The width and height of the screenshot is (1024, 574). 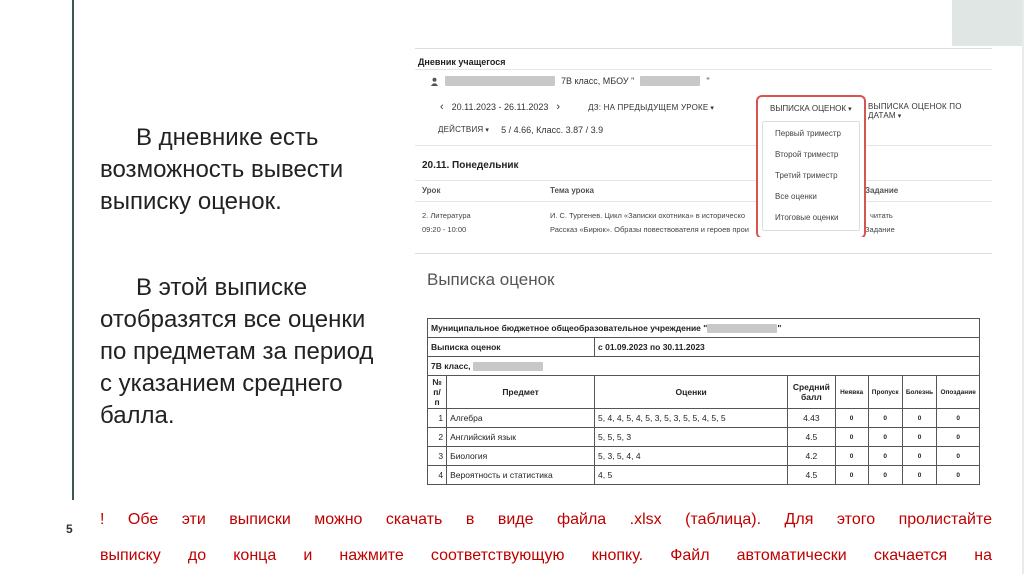 I want to click on row-num: 2, so click(x=437, y=437).